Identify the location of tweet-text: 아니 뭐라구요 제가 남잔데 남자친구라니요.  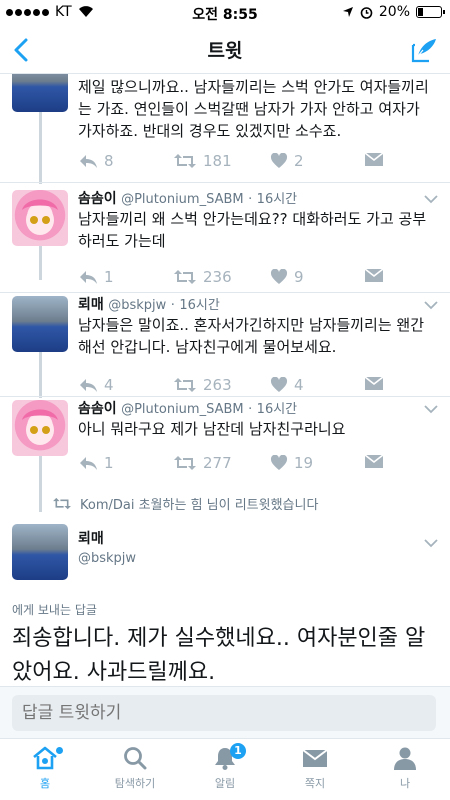
(212, 429).